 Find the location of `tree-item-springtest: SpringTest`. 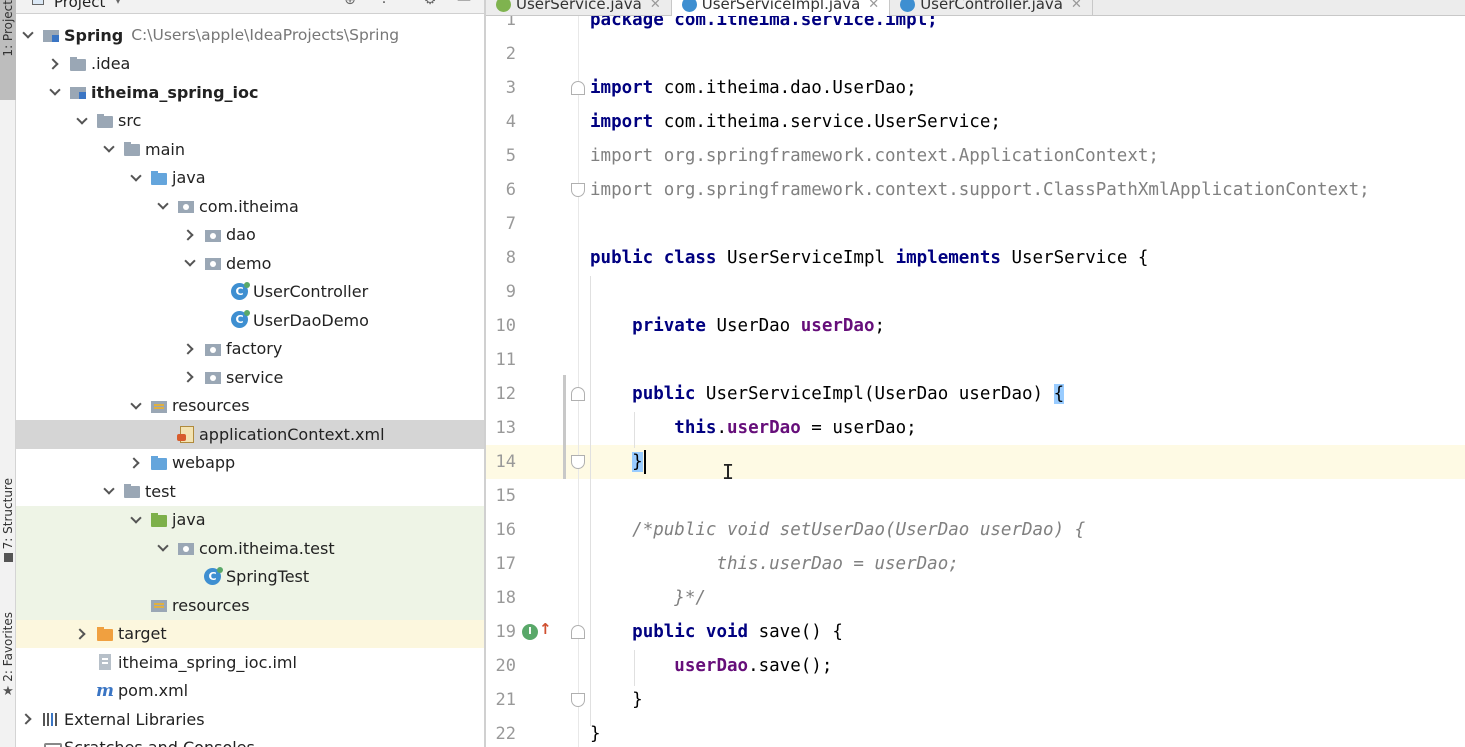

tree-item-springtest: SpringTest is located at coordinates (250, 576).